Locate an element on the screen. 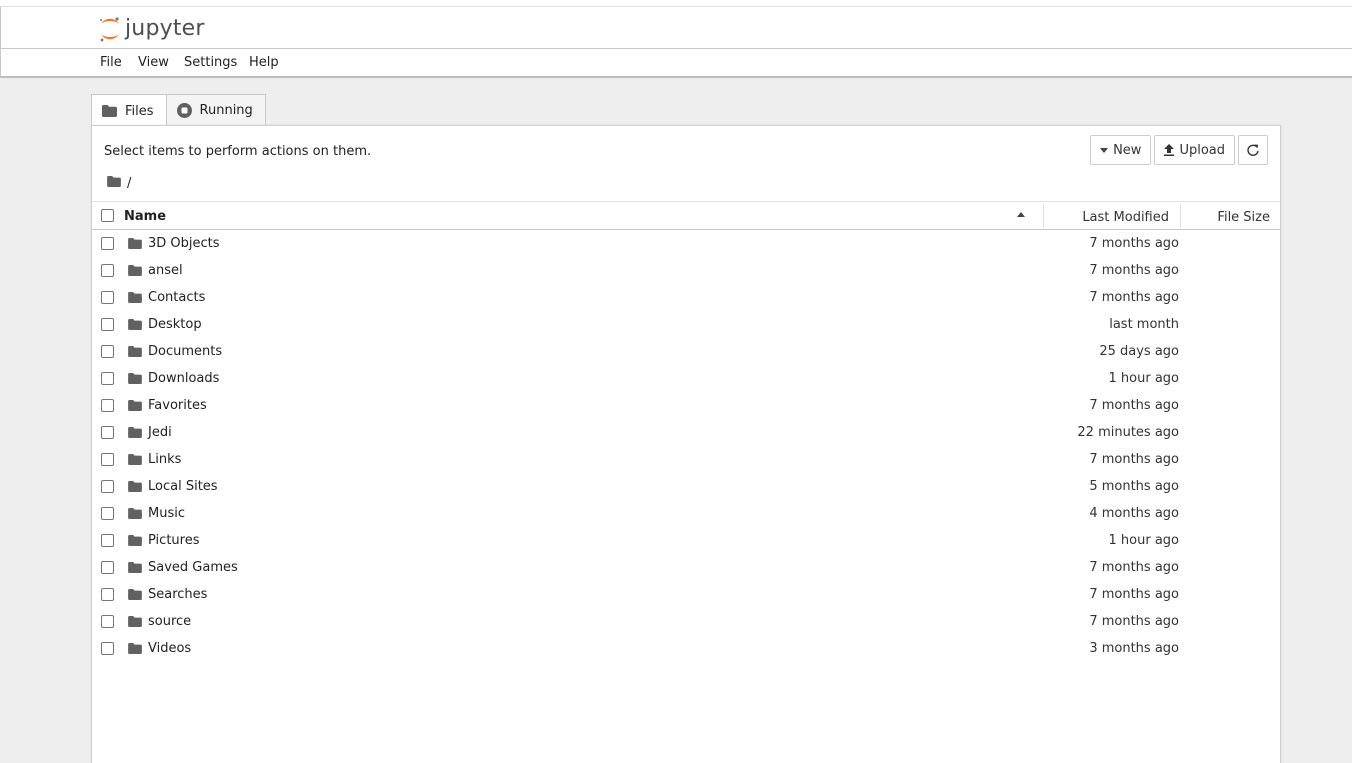 The width and height of the screenshot is (1352, 763). file-row: ansel 7 months ago is located at coordinates (686, 270).